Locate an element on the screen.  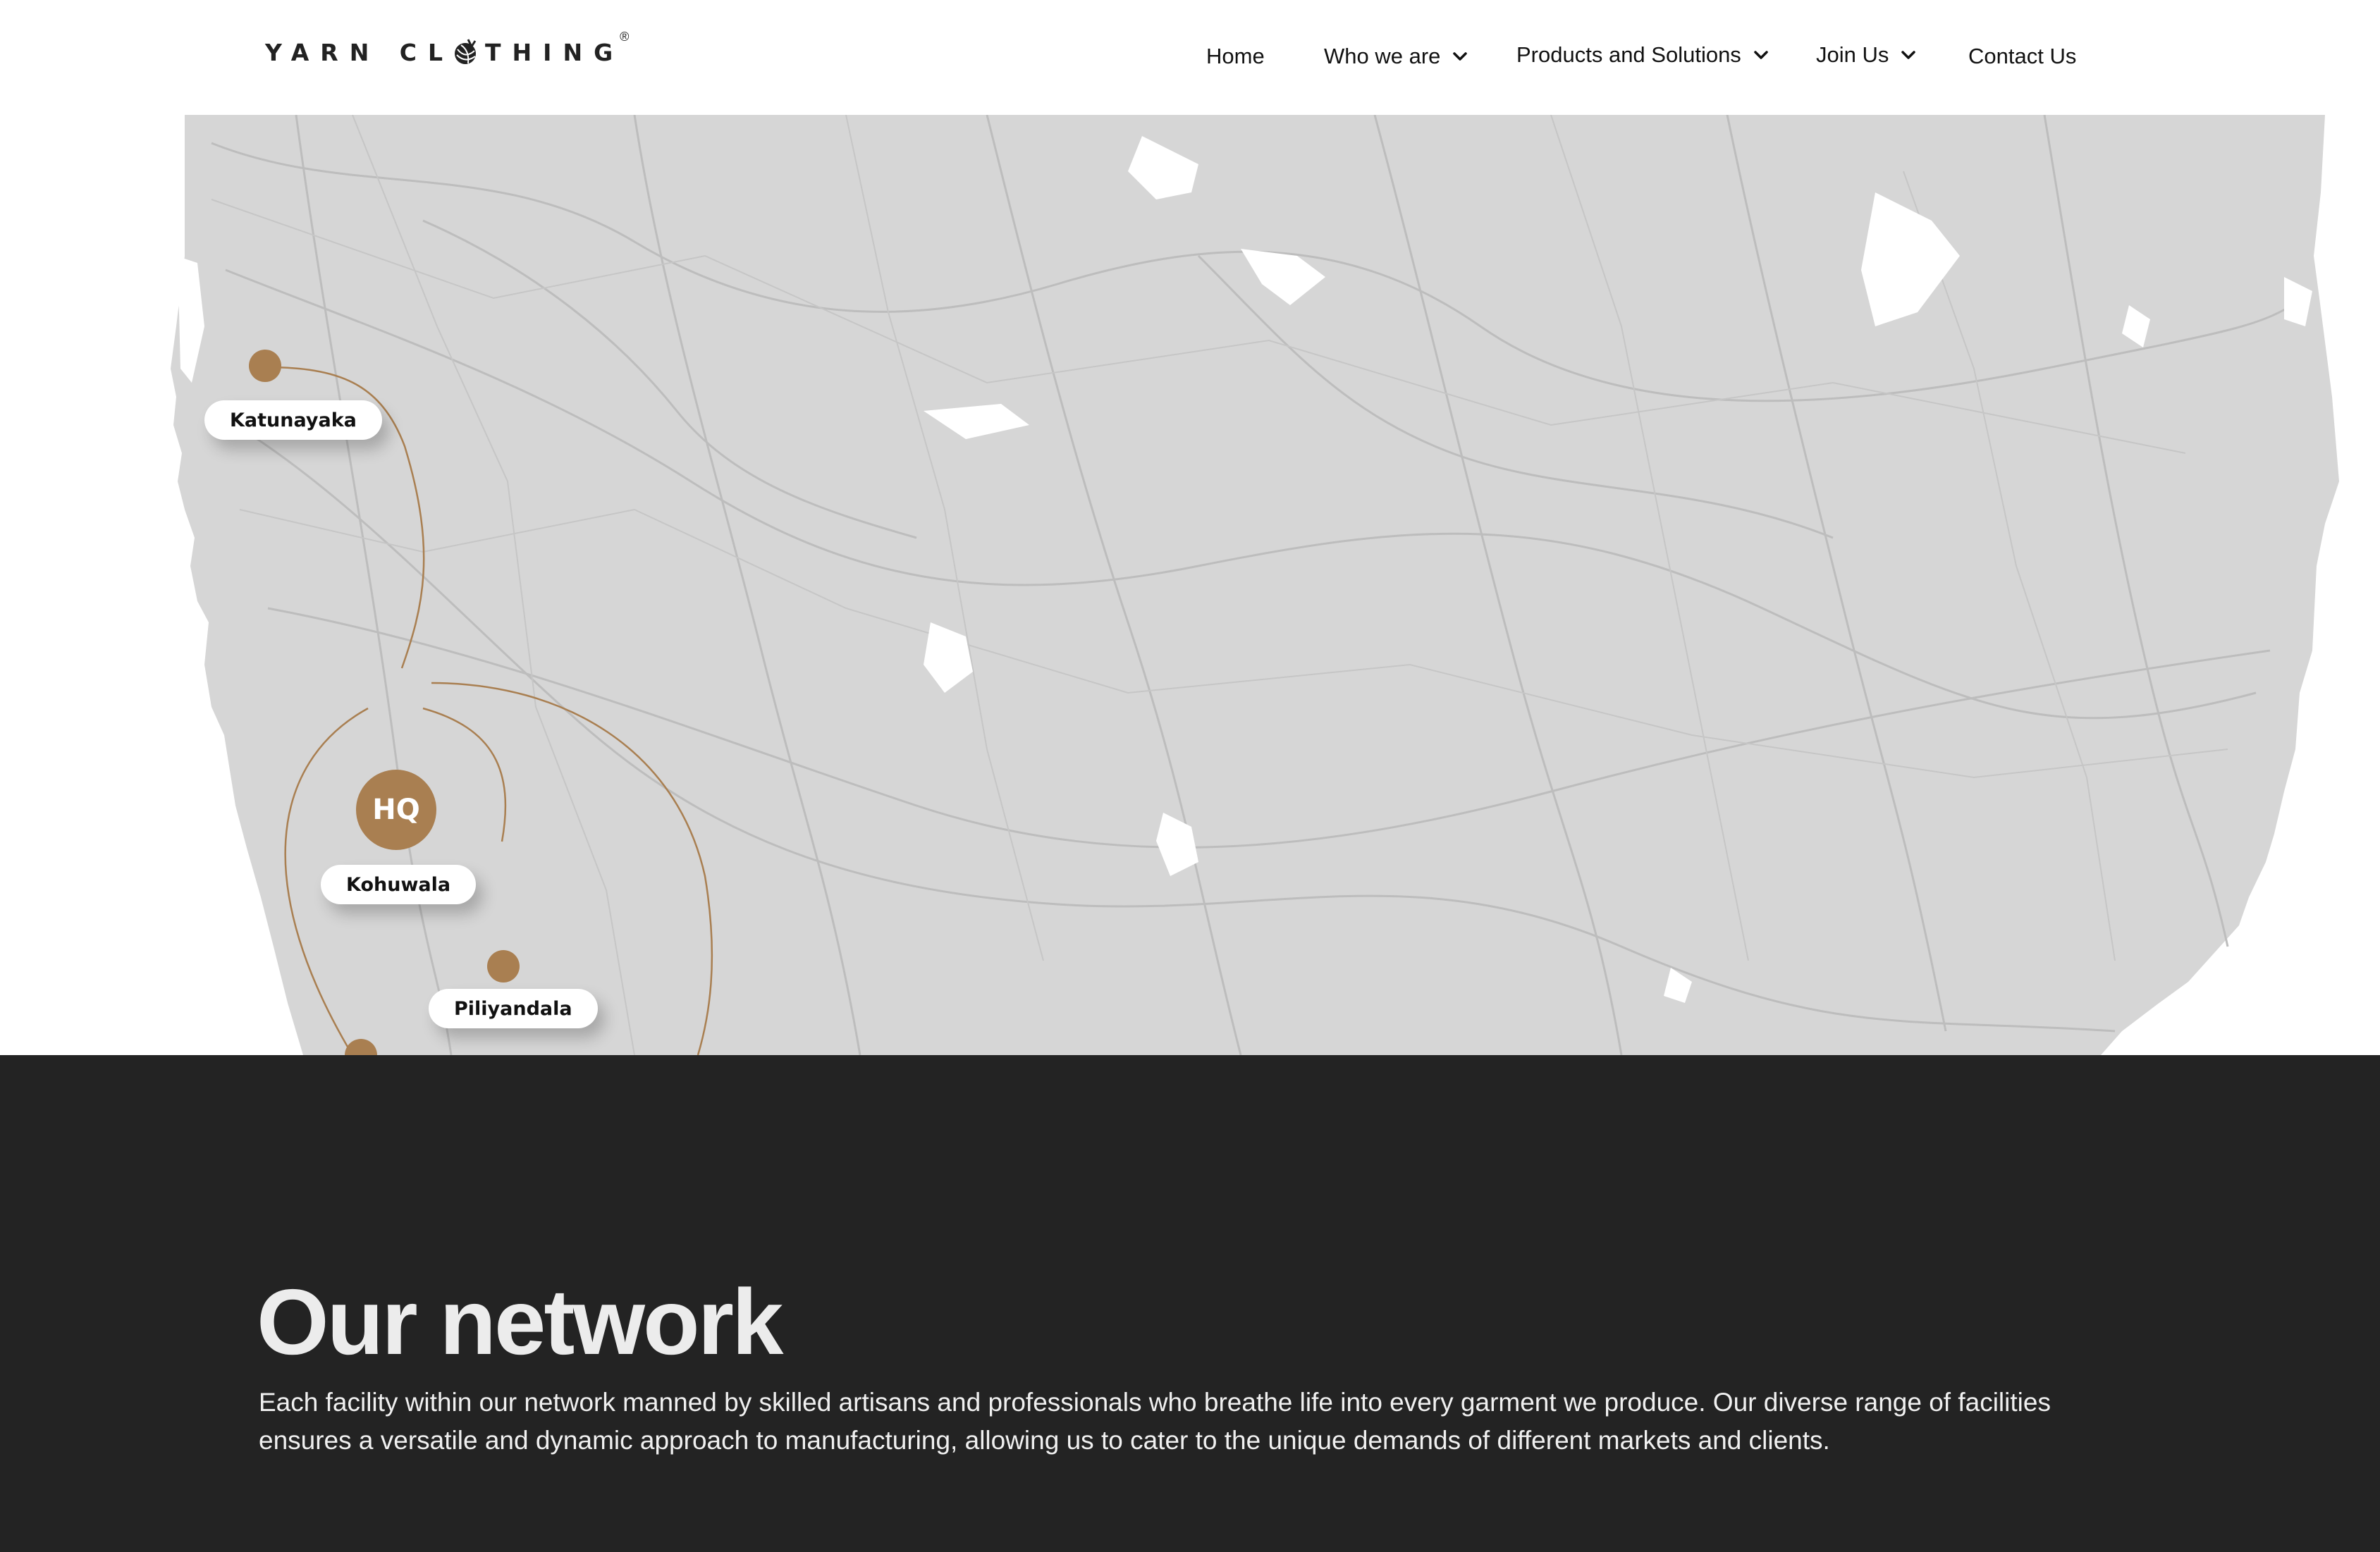
hq-marker: HQ is located at coordinates (396, 810).